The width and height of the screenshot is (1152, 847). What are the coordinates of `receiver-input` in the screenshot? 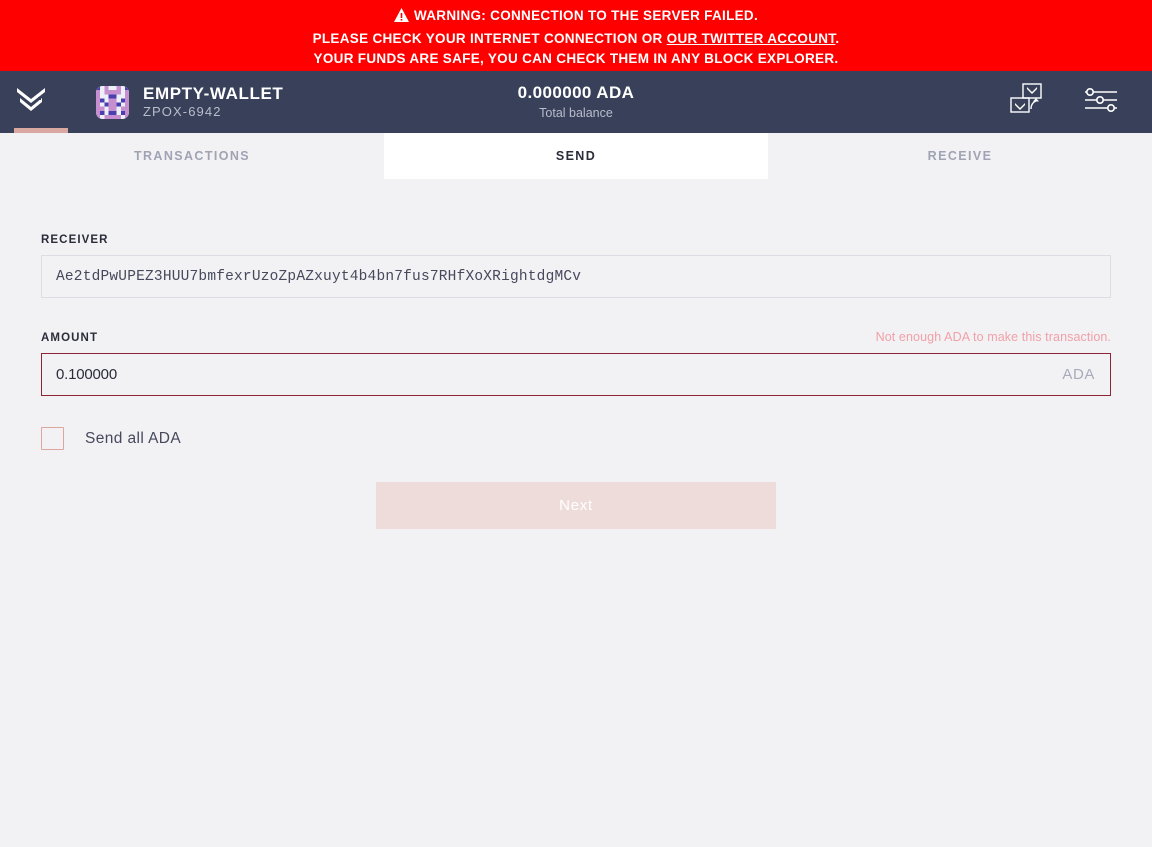 It's located at (576, 276).